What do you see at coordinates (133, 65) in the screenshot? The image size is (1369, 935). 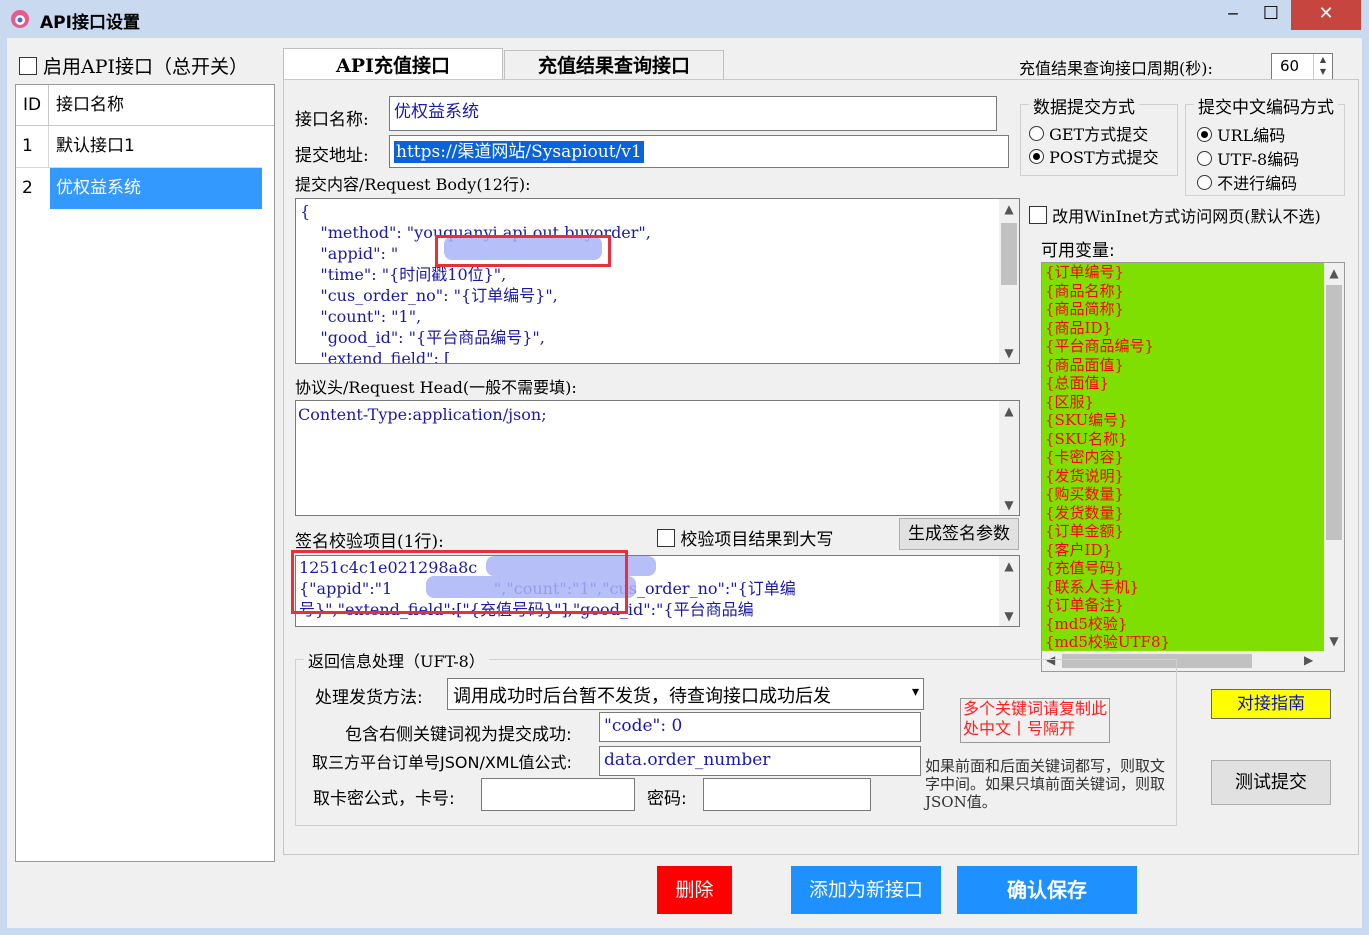 I see `enable-api-checkbox: 启用API接口（总开关）` at bounding box center [133, 65].